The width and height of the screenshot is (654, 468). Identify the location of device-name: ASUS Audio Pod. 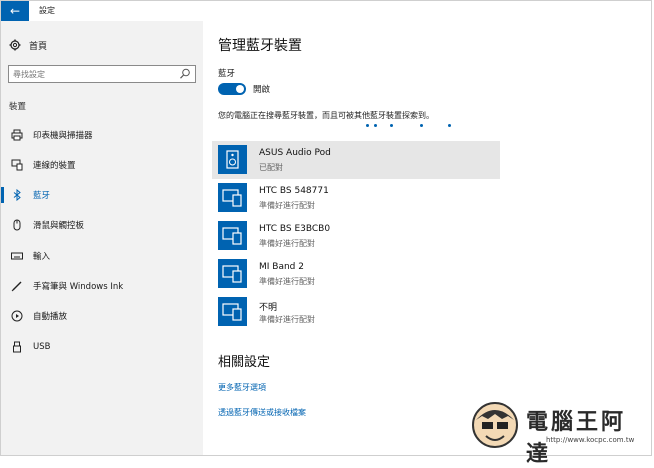
(295, 153).